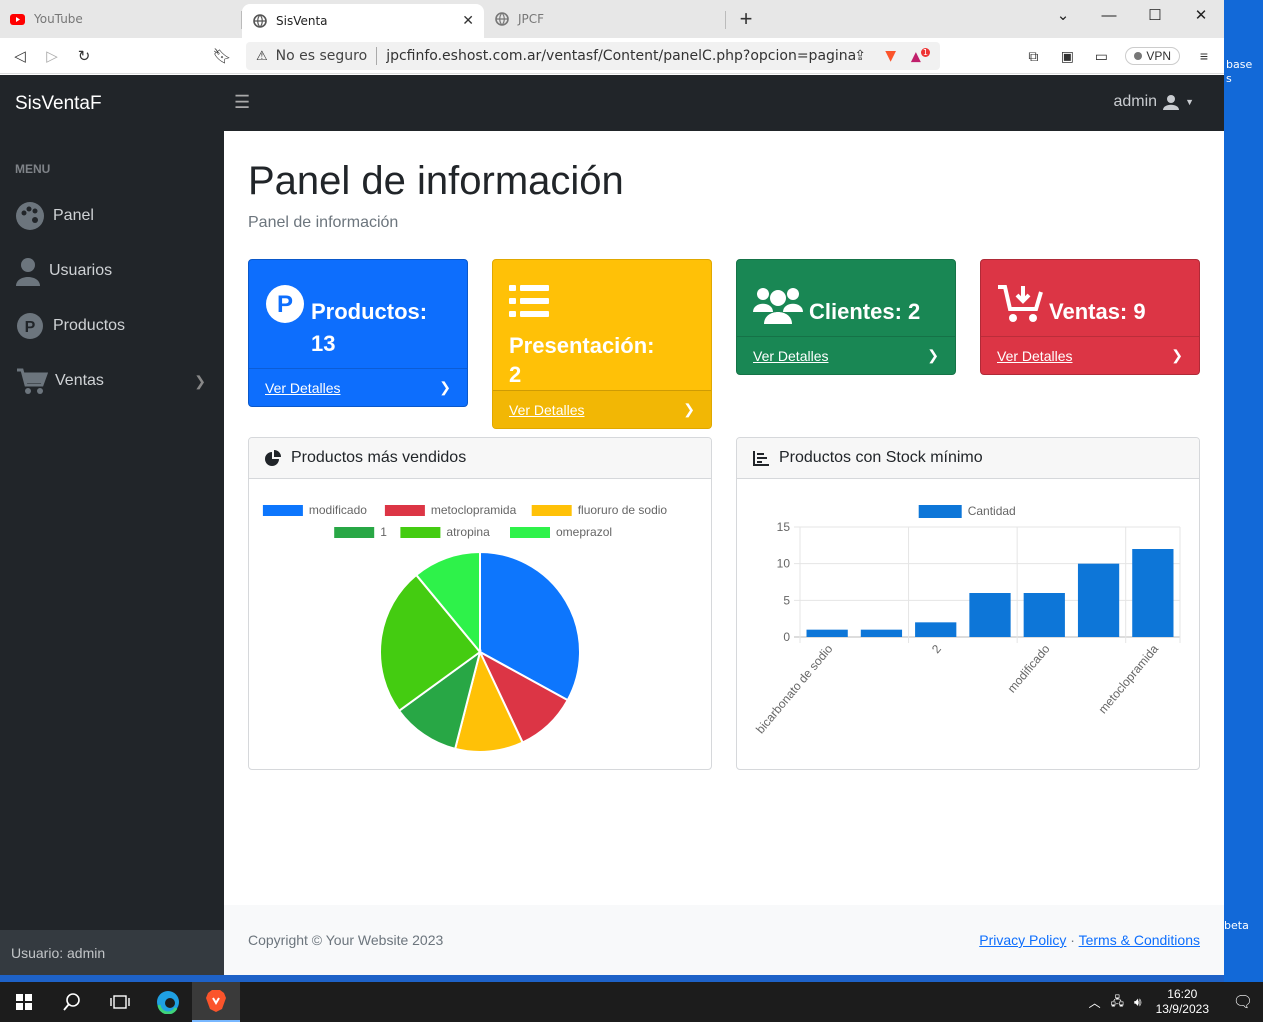 The image size is (1263, 1022). What do you see at coordinates (168, 1002) in the screenshot?
I see `edge-icon` at bounding box center [168, 1002].